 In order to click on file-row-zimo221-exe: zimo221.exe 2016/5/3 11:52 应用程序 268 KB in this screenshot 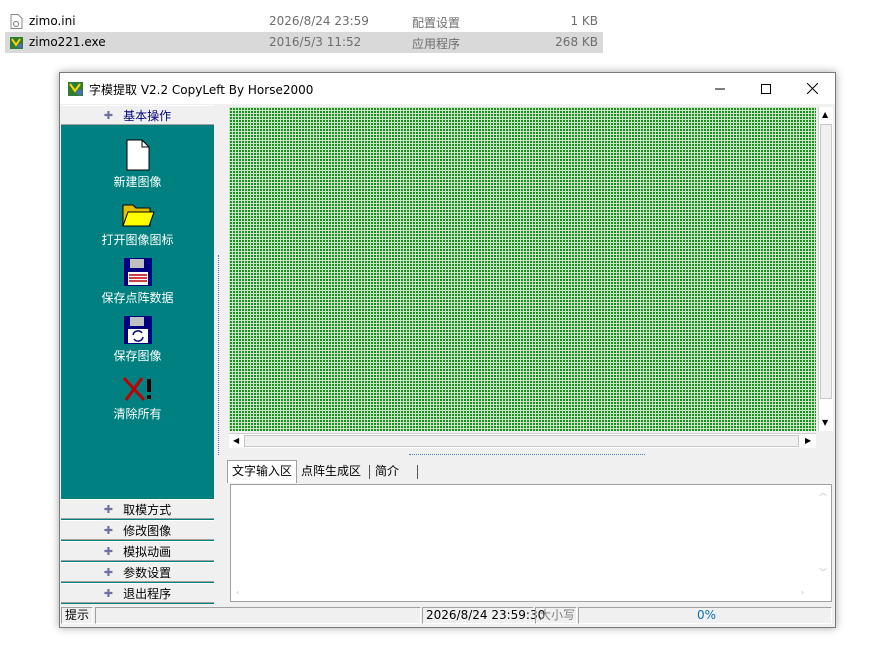, I will do `click(304, 42)`.